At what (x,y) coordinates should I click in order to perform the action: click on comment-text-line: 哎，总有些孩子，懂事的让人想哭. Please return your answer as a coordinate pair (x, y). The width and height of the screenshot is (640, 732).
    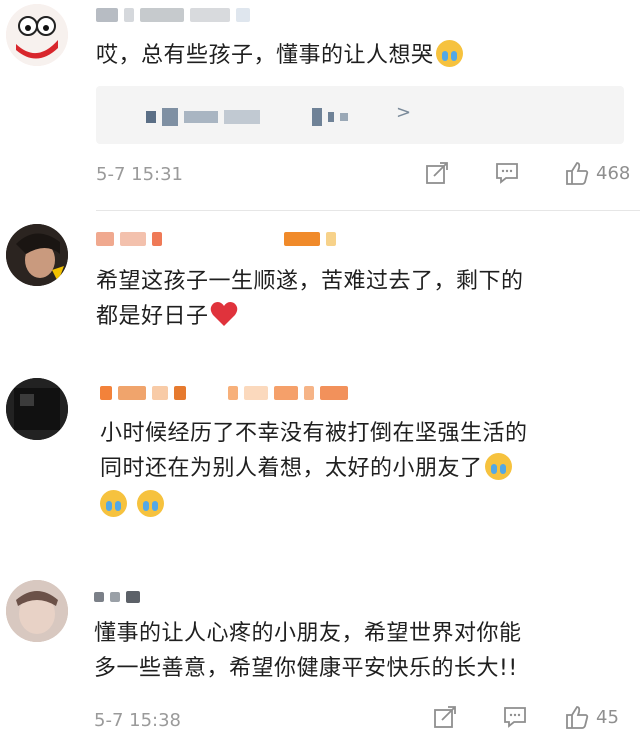
    Looking at the image, I should click on (265, 55).